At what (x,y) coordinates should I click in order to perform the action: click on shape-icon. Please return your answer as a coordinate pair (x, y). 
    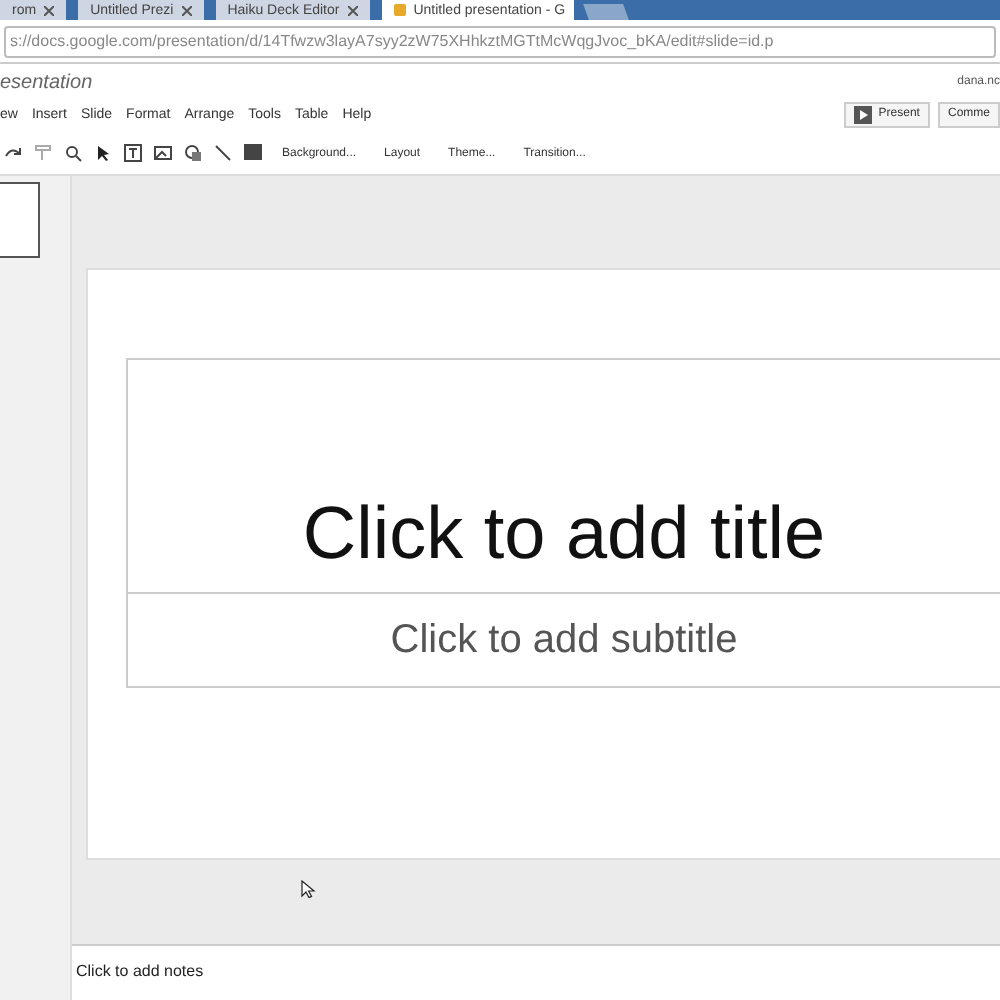
    Looking at the image, I should click on (193, 153).